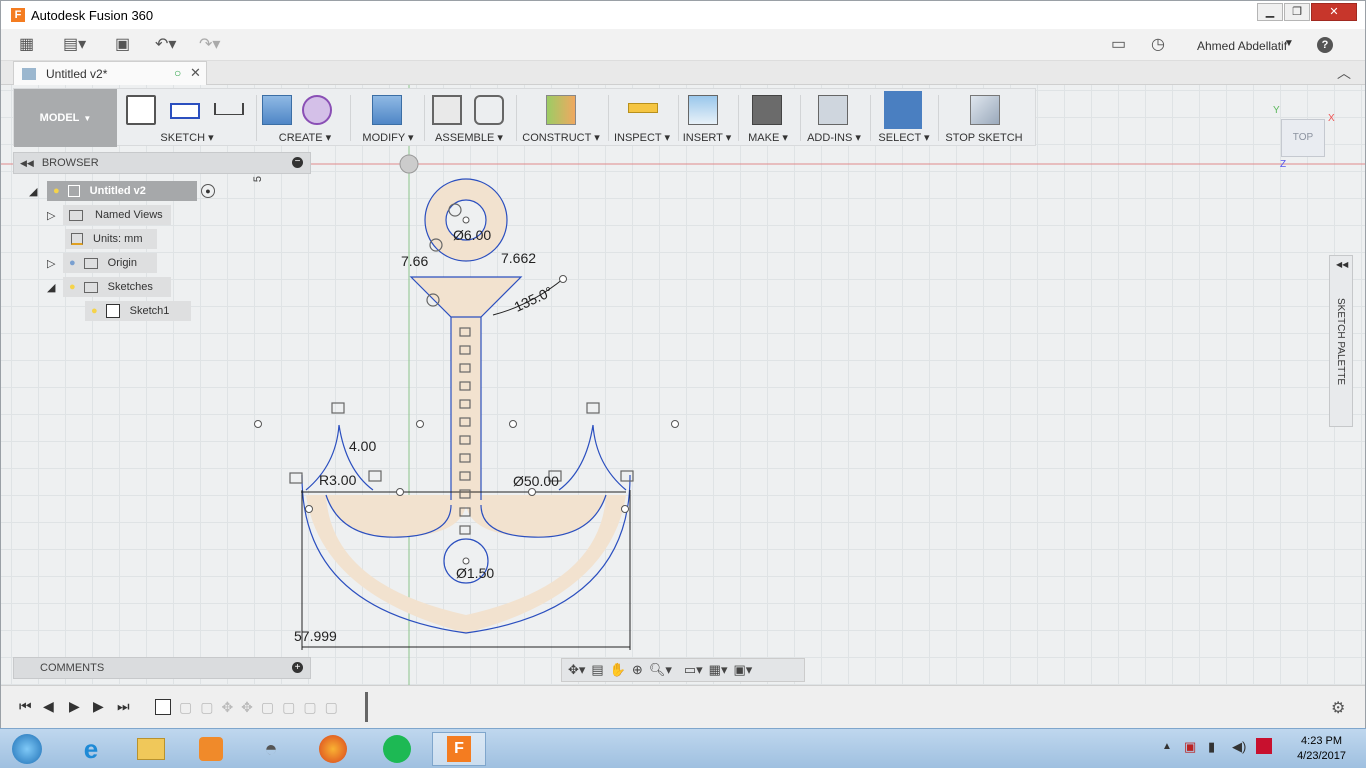 Image resolution: width=1366 pixels, height=768 pixels. Describe the element at coordinates (397, 749) in the screenshot. I see `spotify-icon` at that location.